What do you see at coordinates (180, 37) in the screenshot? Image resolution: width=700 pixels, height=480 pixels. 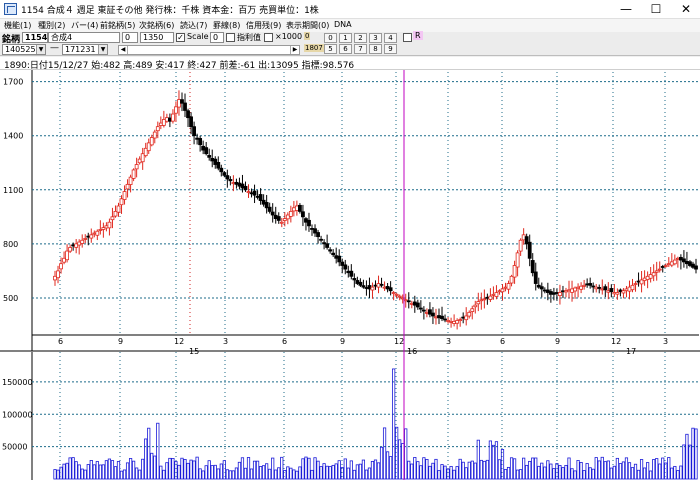 I see `scale-checkbox: ✓` at bounding box center [180, 37].